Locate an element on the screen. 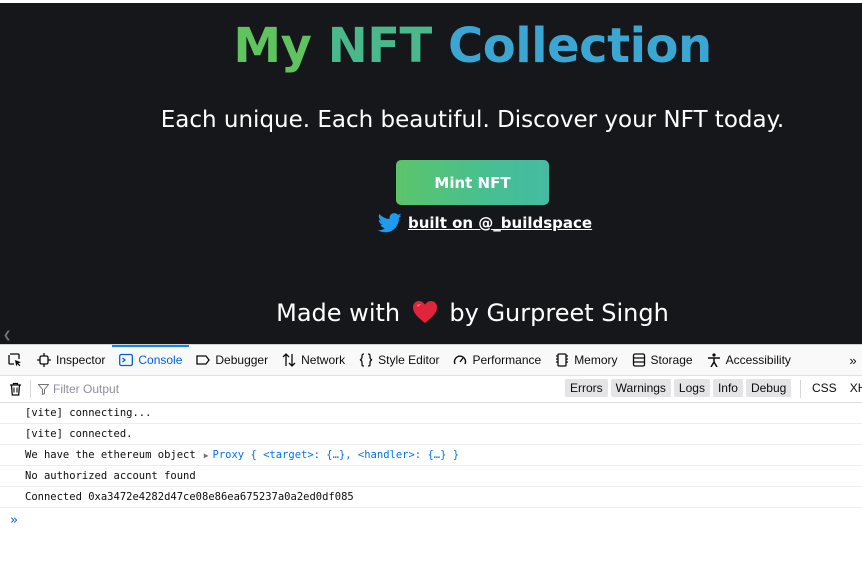 The height and width of the screenshot is (564, 862). built-on-row: built on @_buildspace is located at coordinates (485, 223).